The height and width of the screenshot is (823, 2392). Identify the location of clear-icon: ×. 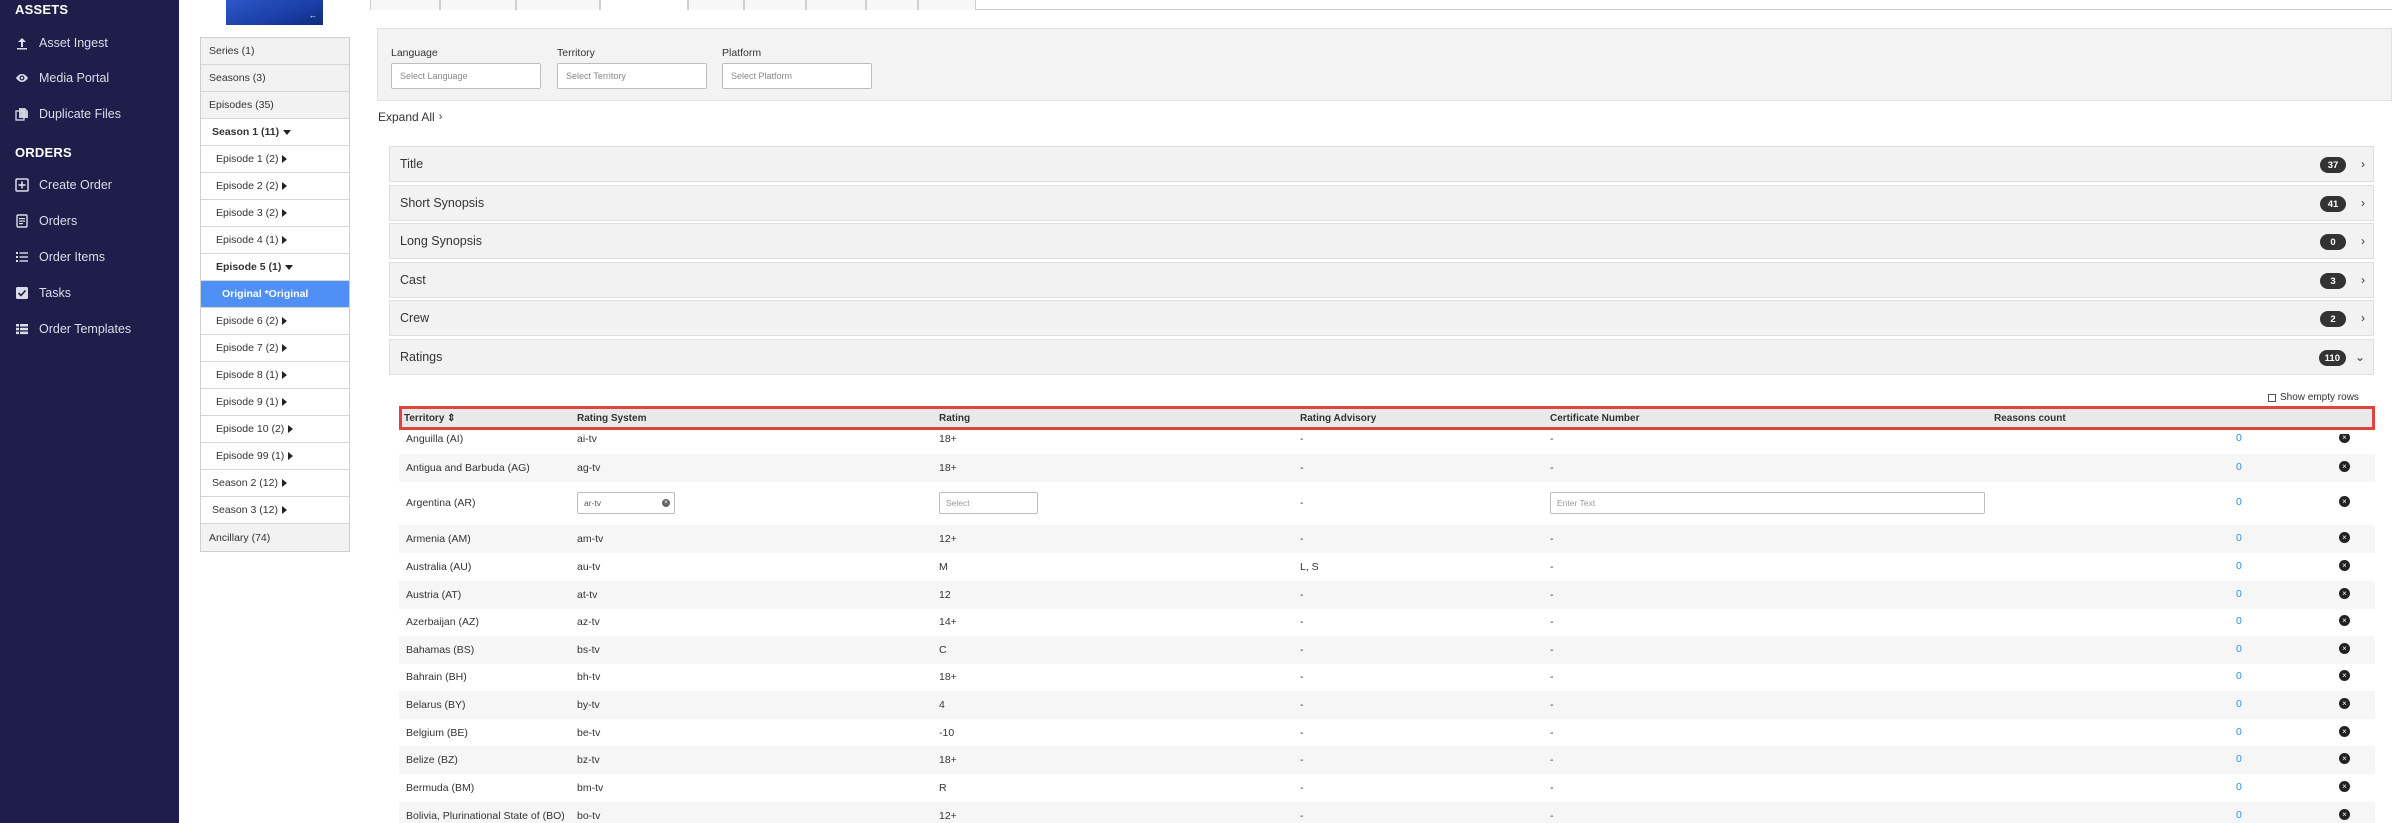
(666, 503).